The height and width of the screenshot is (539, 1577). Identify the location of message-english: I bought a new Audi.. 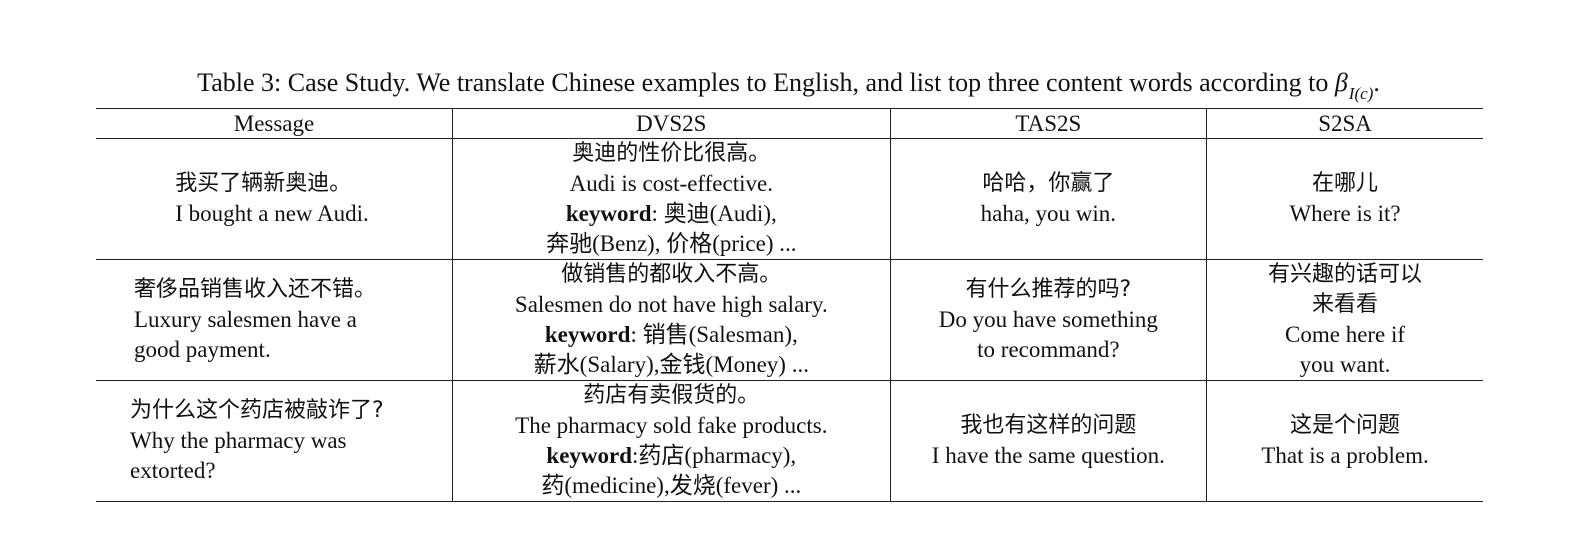
(272, 213).